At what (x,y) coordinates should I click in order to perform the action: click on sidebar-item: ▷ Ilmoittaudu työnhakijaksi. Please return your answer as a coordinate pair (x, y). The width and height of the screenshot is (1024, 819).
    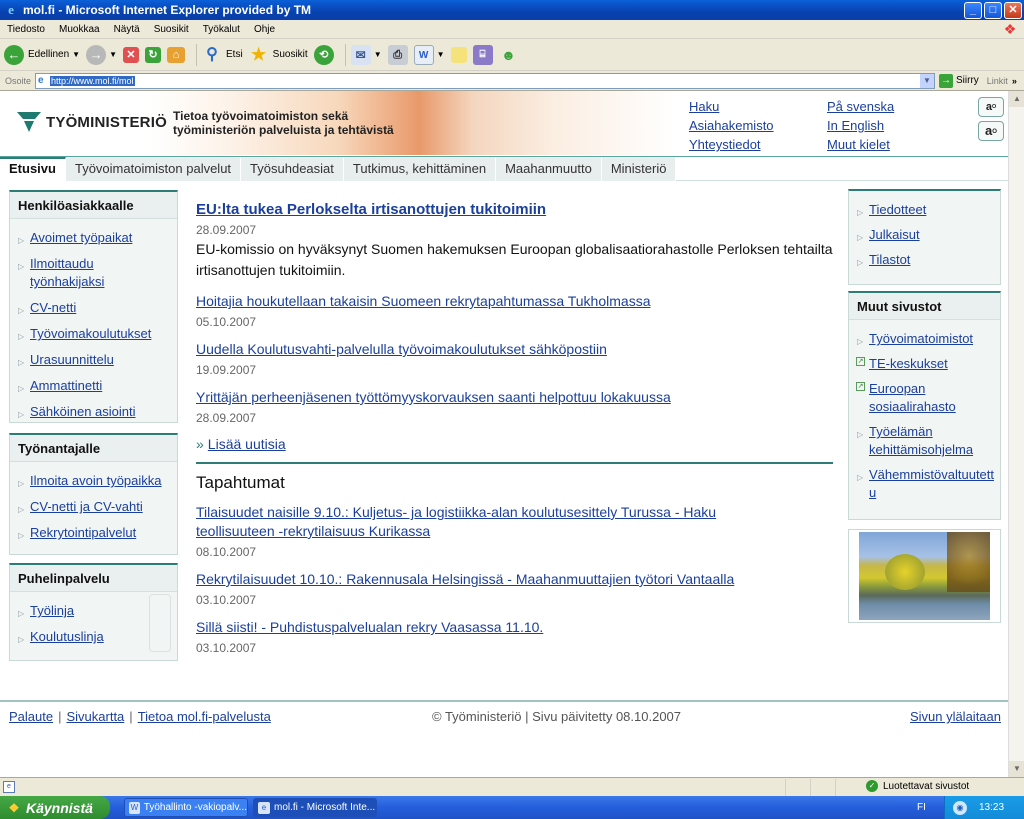
    Looking at the image, I should click on (93, 272).